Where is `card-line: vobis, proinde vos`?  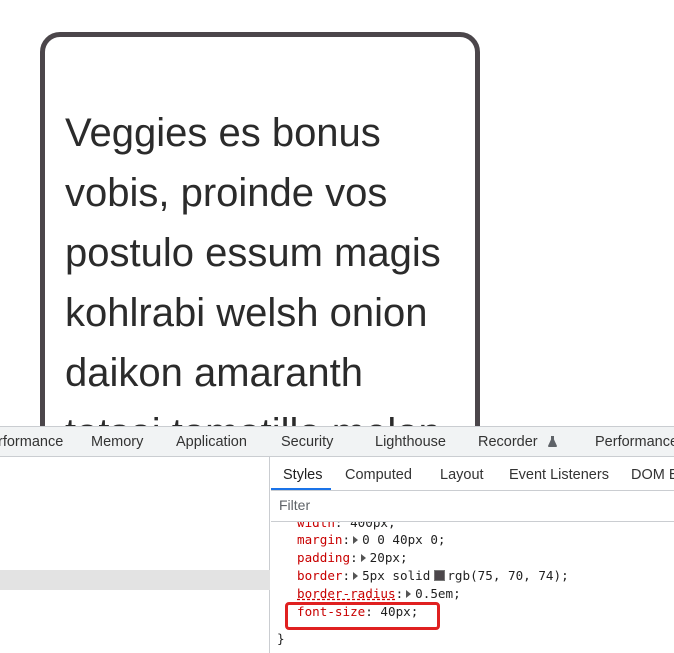 card-line: vobis, proinde vos is located at coordinates (226, 193).